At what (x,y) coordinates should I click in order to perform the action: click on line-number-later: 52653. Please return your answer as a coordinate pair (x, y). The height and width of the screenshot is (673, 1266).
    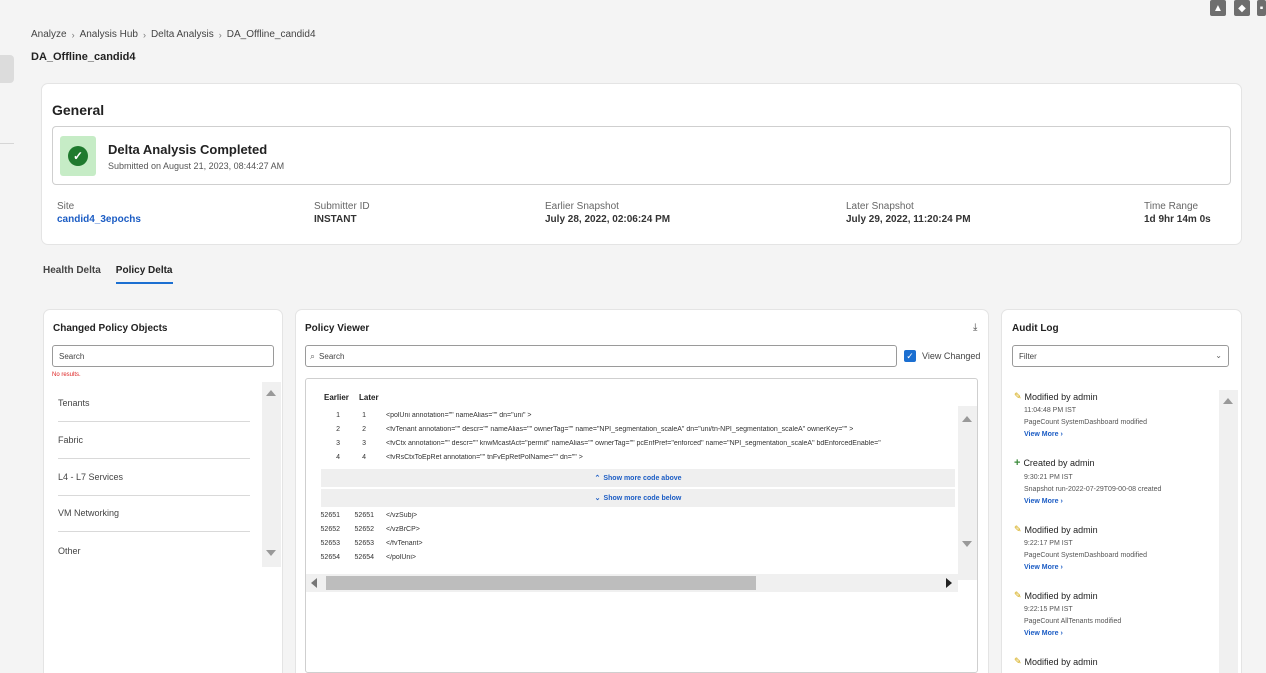
    Looking at the image, I should click on (364, 543).